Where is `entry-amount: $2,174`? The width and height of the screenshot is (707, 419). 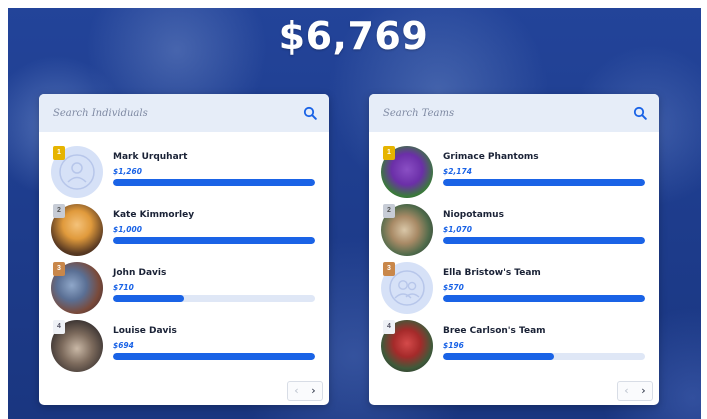
entry-amount: $2,174 is located at coordinates (457, 171).